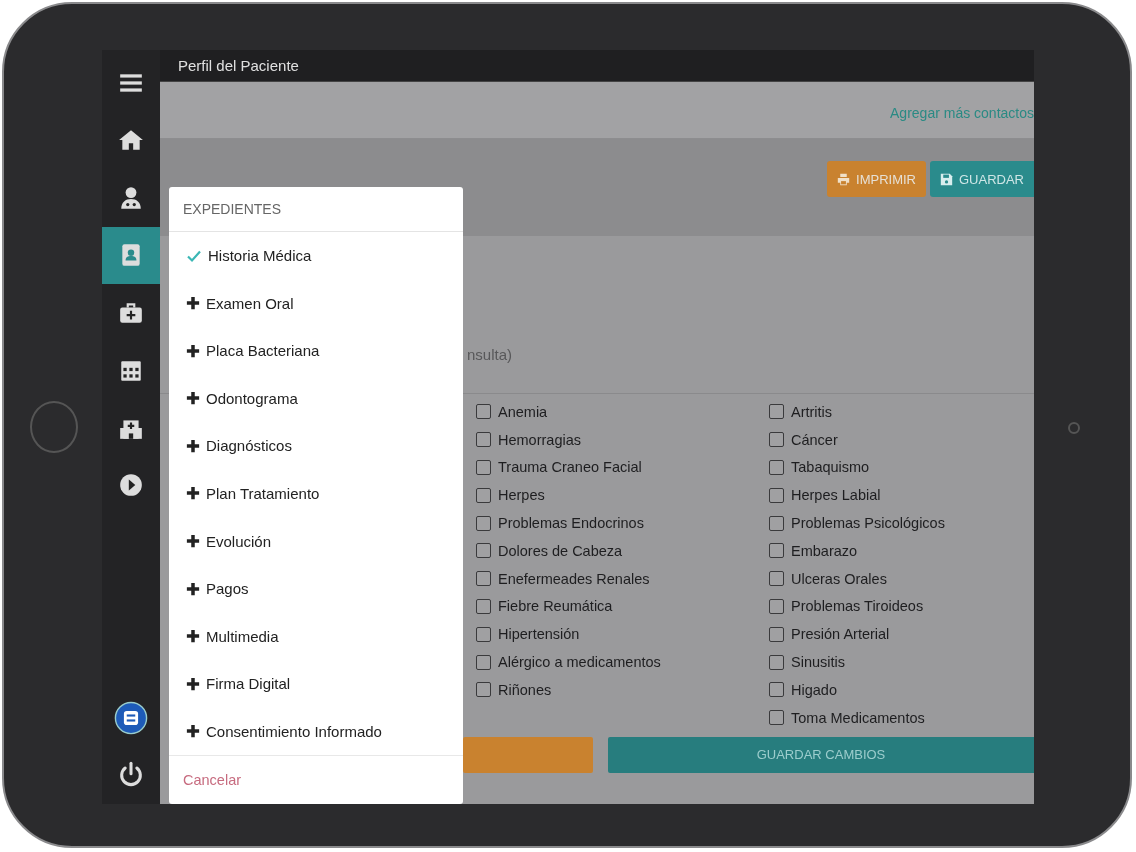 The height and width of the screenshot is (852, 1136). Describe the element at coordinates (814, 689) in the screenshot. I see `checkbox-label: Higado` at that location.